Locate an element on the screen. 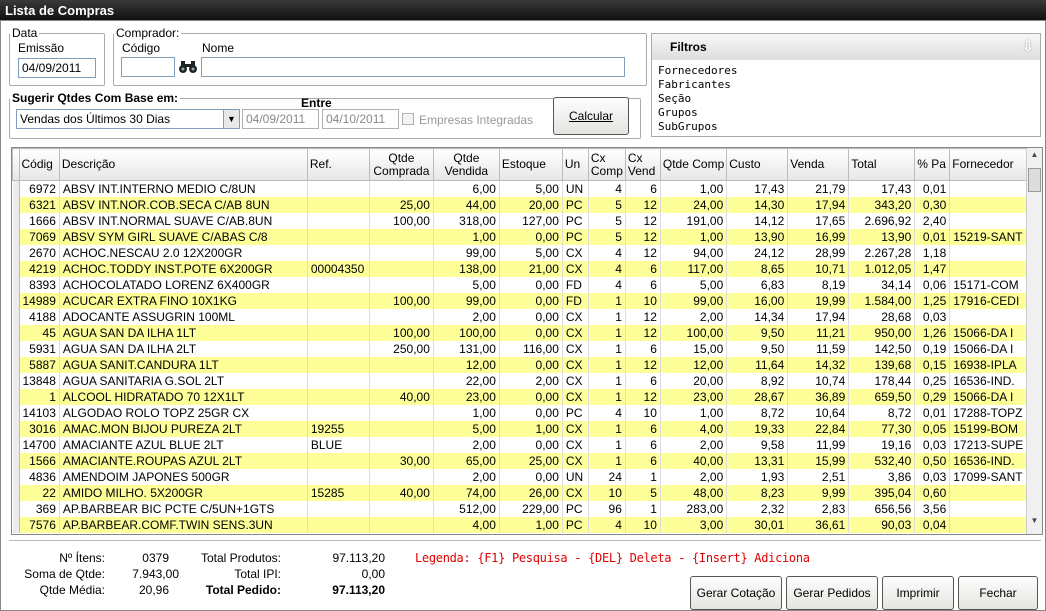 The width and height of the screenshot is (1046, 611). cell-un: PC is located at coordinates (575, 524).